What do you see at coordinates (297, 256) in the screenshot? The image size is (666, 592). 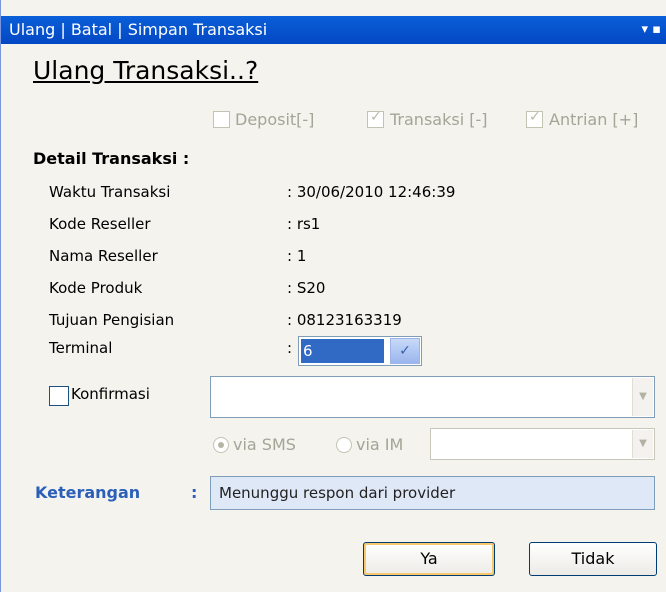 I see `nama-reseller-value: : 1` at bounding box center [297, 256].